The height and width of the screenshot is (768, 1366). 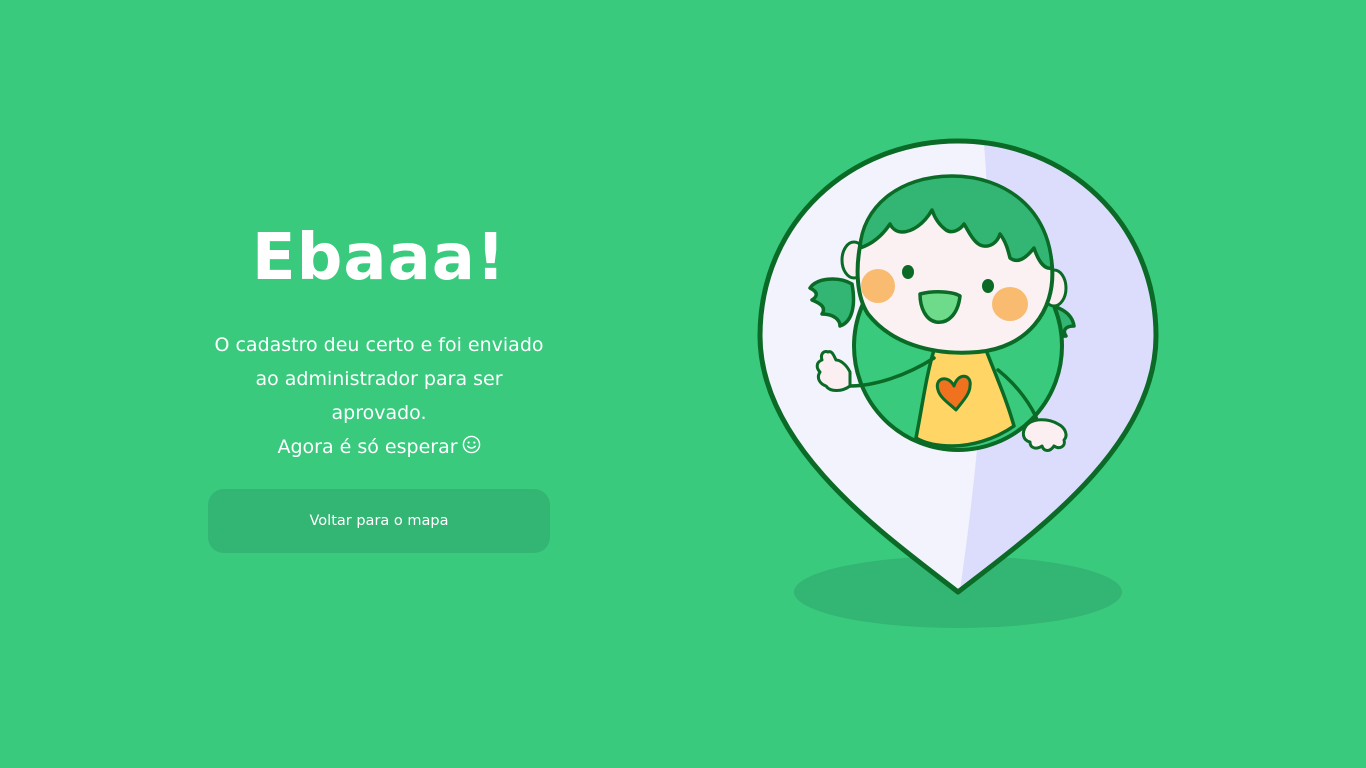 What do you see at coordinates (379, 345) in the screenshot?
I see `message-line-1: O cadastro deu certo e foi enviado` at bounding box center [379, 345].